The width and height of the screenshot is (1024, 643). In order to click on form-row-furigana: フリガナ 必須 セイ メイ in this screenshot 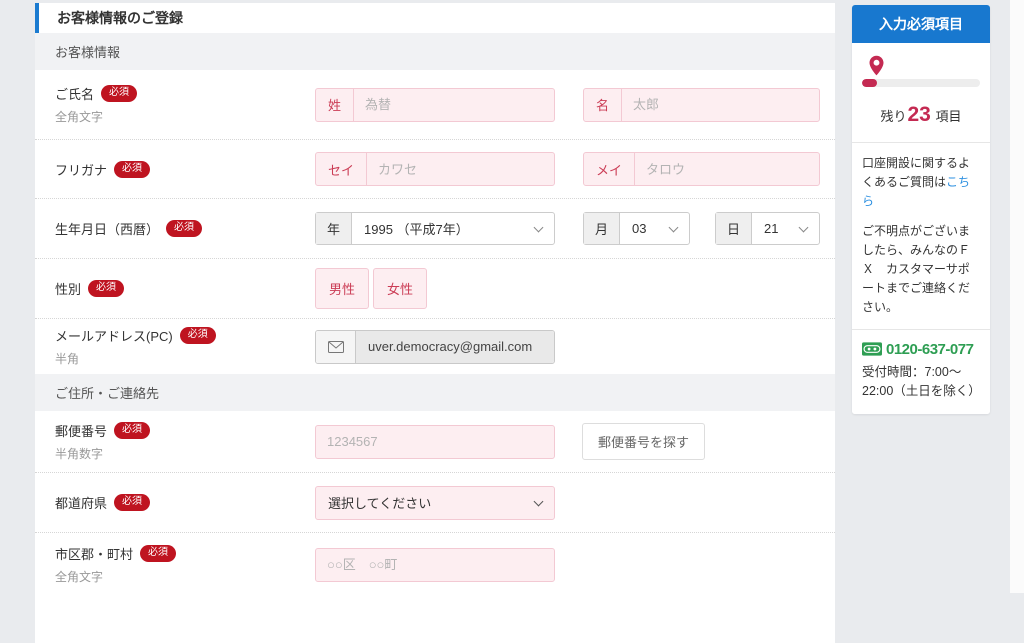, I will do `click(435, 169)`.